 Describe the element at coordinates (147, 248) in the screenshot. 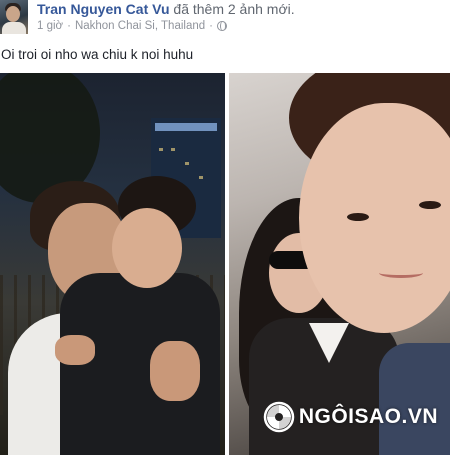

I see `child-face` at that location.